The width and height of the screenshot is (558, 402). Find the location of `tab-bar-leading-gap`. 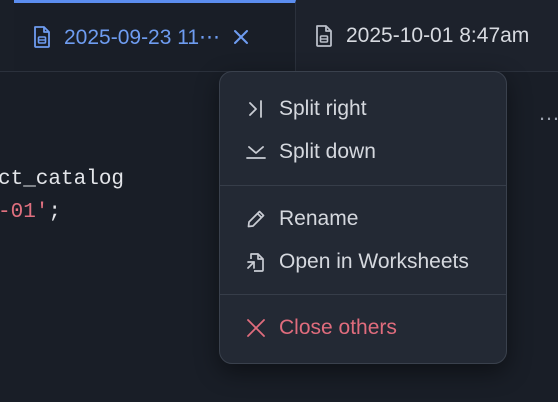

tab-bar-leading-gap is located at coordinates (7, 35).